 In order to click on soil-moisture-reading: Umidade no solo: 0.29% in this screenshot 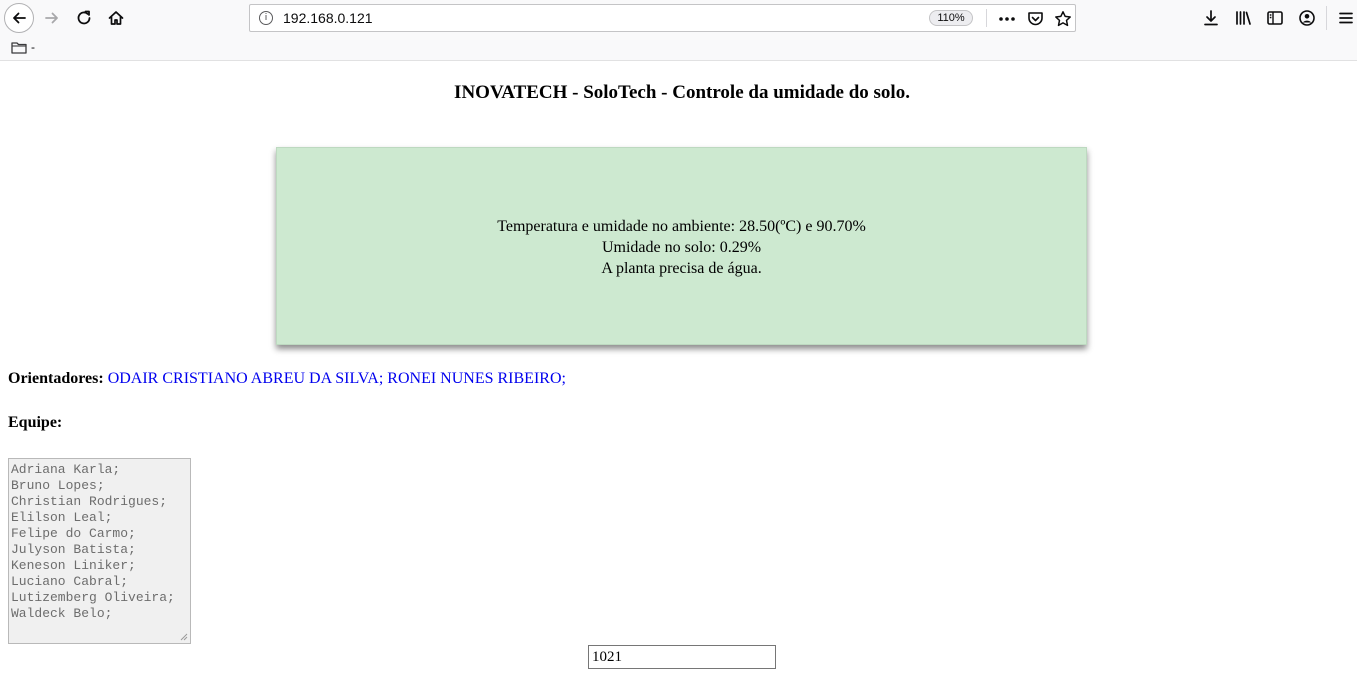, I will do `click(681, 247)`.